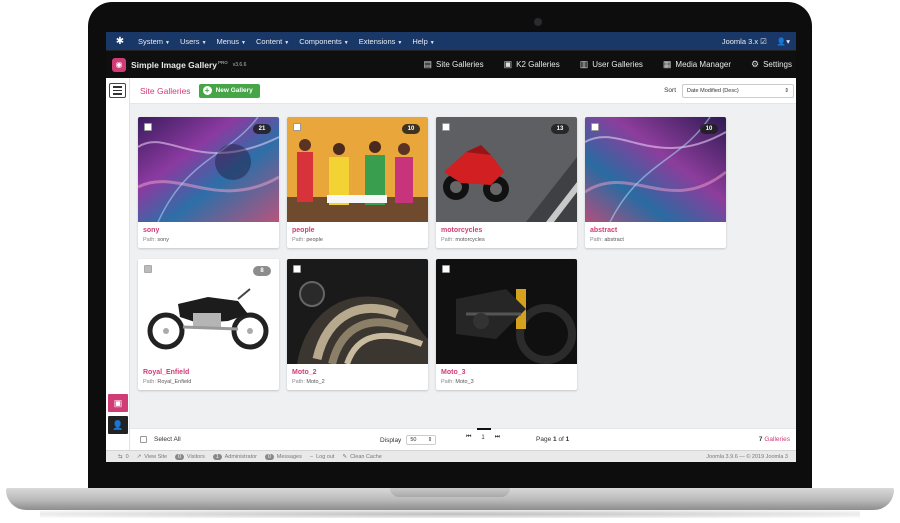 This screenshot has height=523, width=900. I want to click on clean-cache-link: ✎ Clean Cache, so click(361, 457).